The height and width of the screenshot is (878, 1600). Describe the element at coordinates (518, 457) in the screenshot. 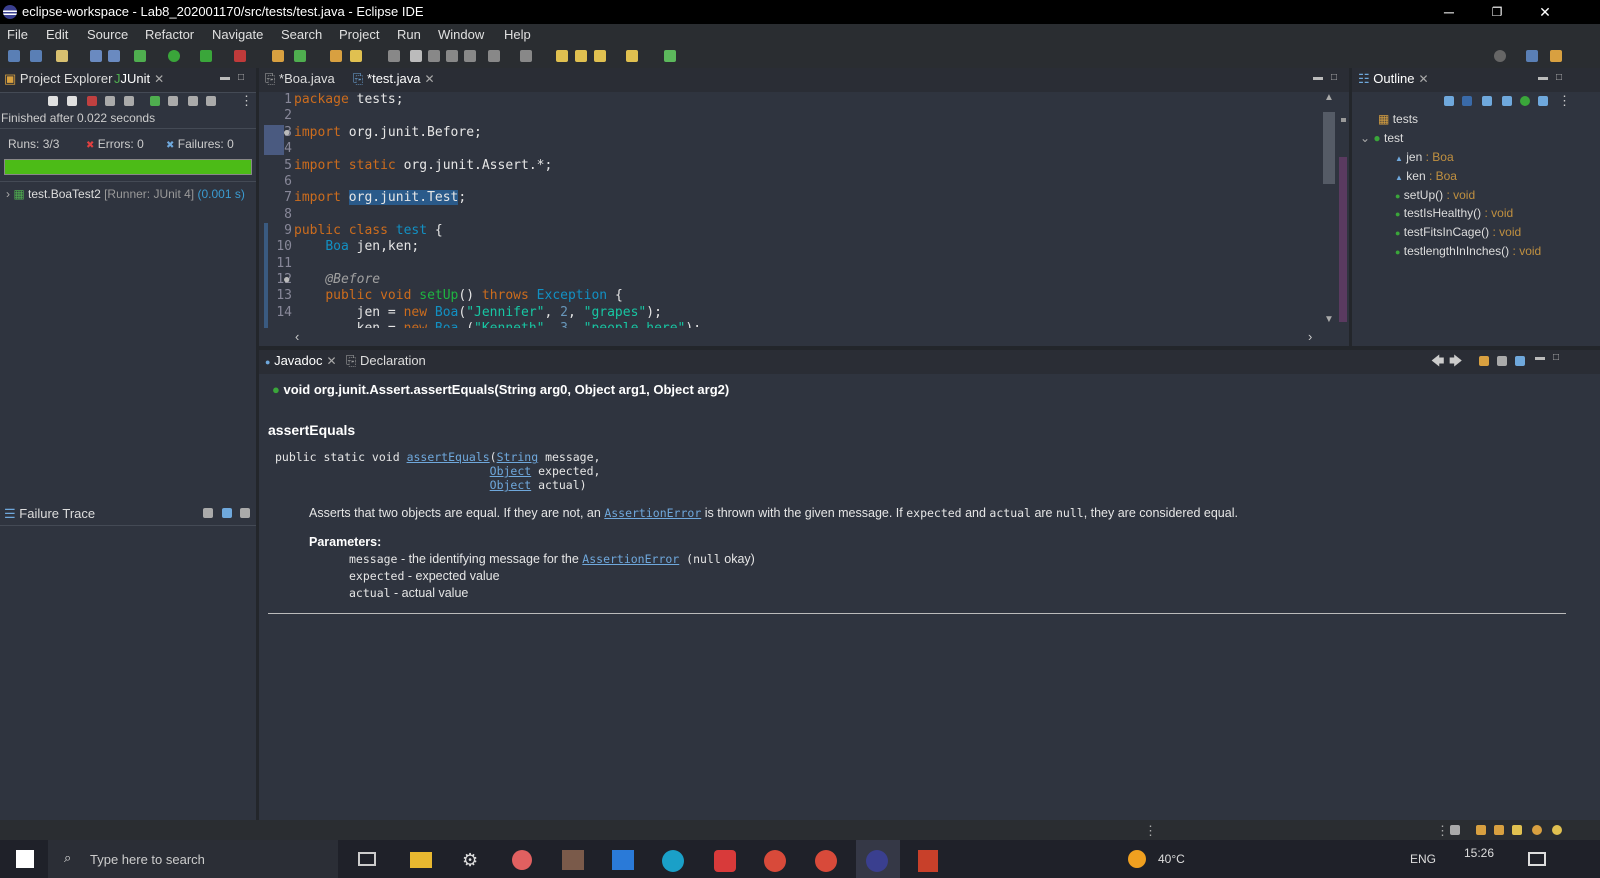

I see `decl-type-link: String` at that location.